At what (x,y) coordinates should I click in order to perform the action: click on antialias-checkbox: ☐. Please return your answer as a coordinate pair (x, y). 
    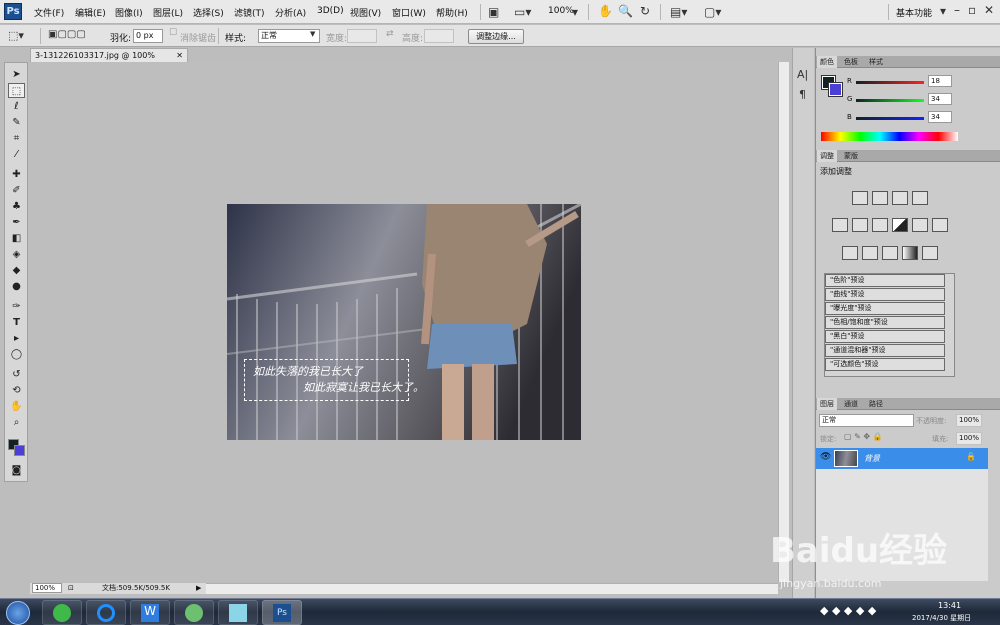
    Looking at the image, I should click on (173, 33).